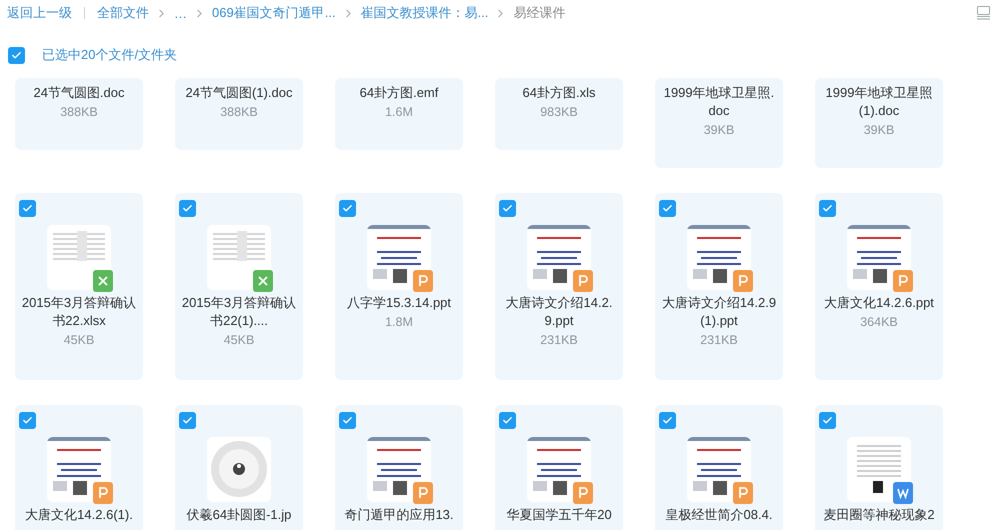 The width and height of the screenshot is (997, 530). I want to click on file-name: 大唐诗文介绍14.2.9.ppt, so click(559, 312).